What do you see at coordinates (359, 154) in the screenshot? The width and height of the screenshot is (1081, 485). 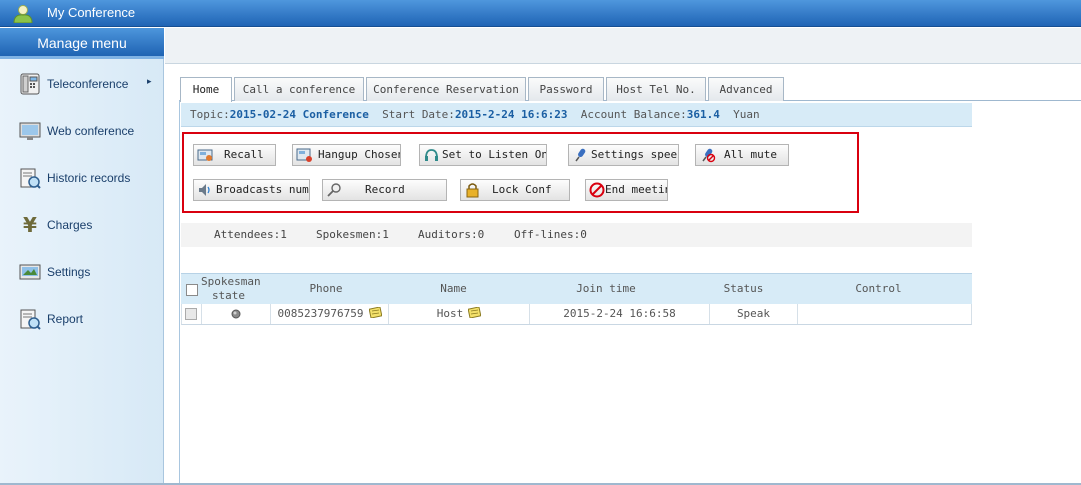 I see `hangup-chosen-label: Hangup Chosen` at bounding box center [359, 154].